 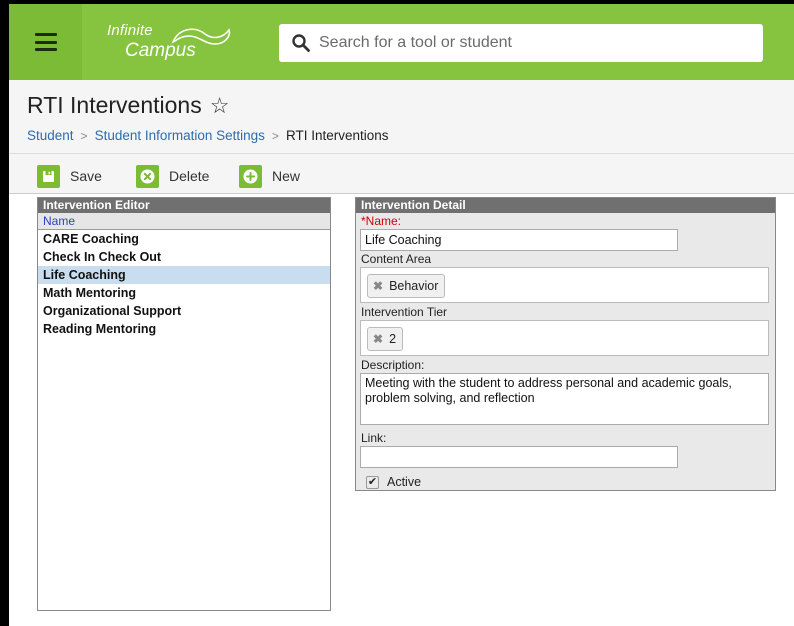 What do you see at coordinates (184, 275) in the screenshot?
I see `list-item-selected: Life Coaching` at bounding box center [184, 275].